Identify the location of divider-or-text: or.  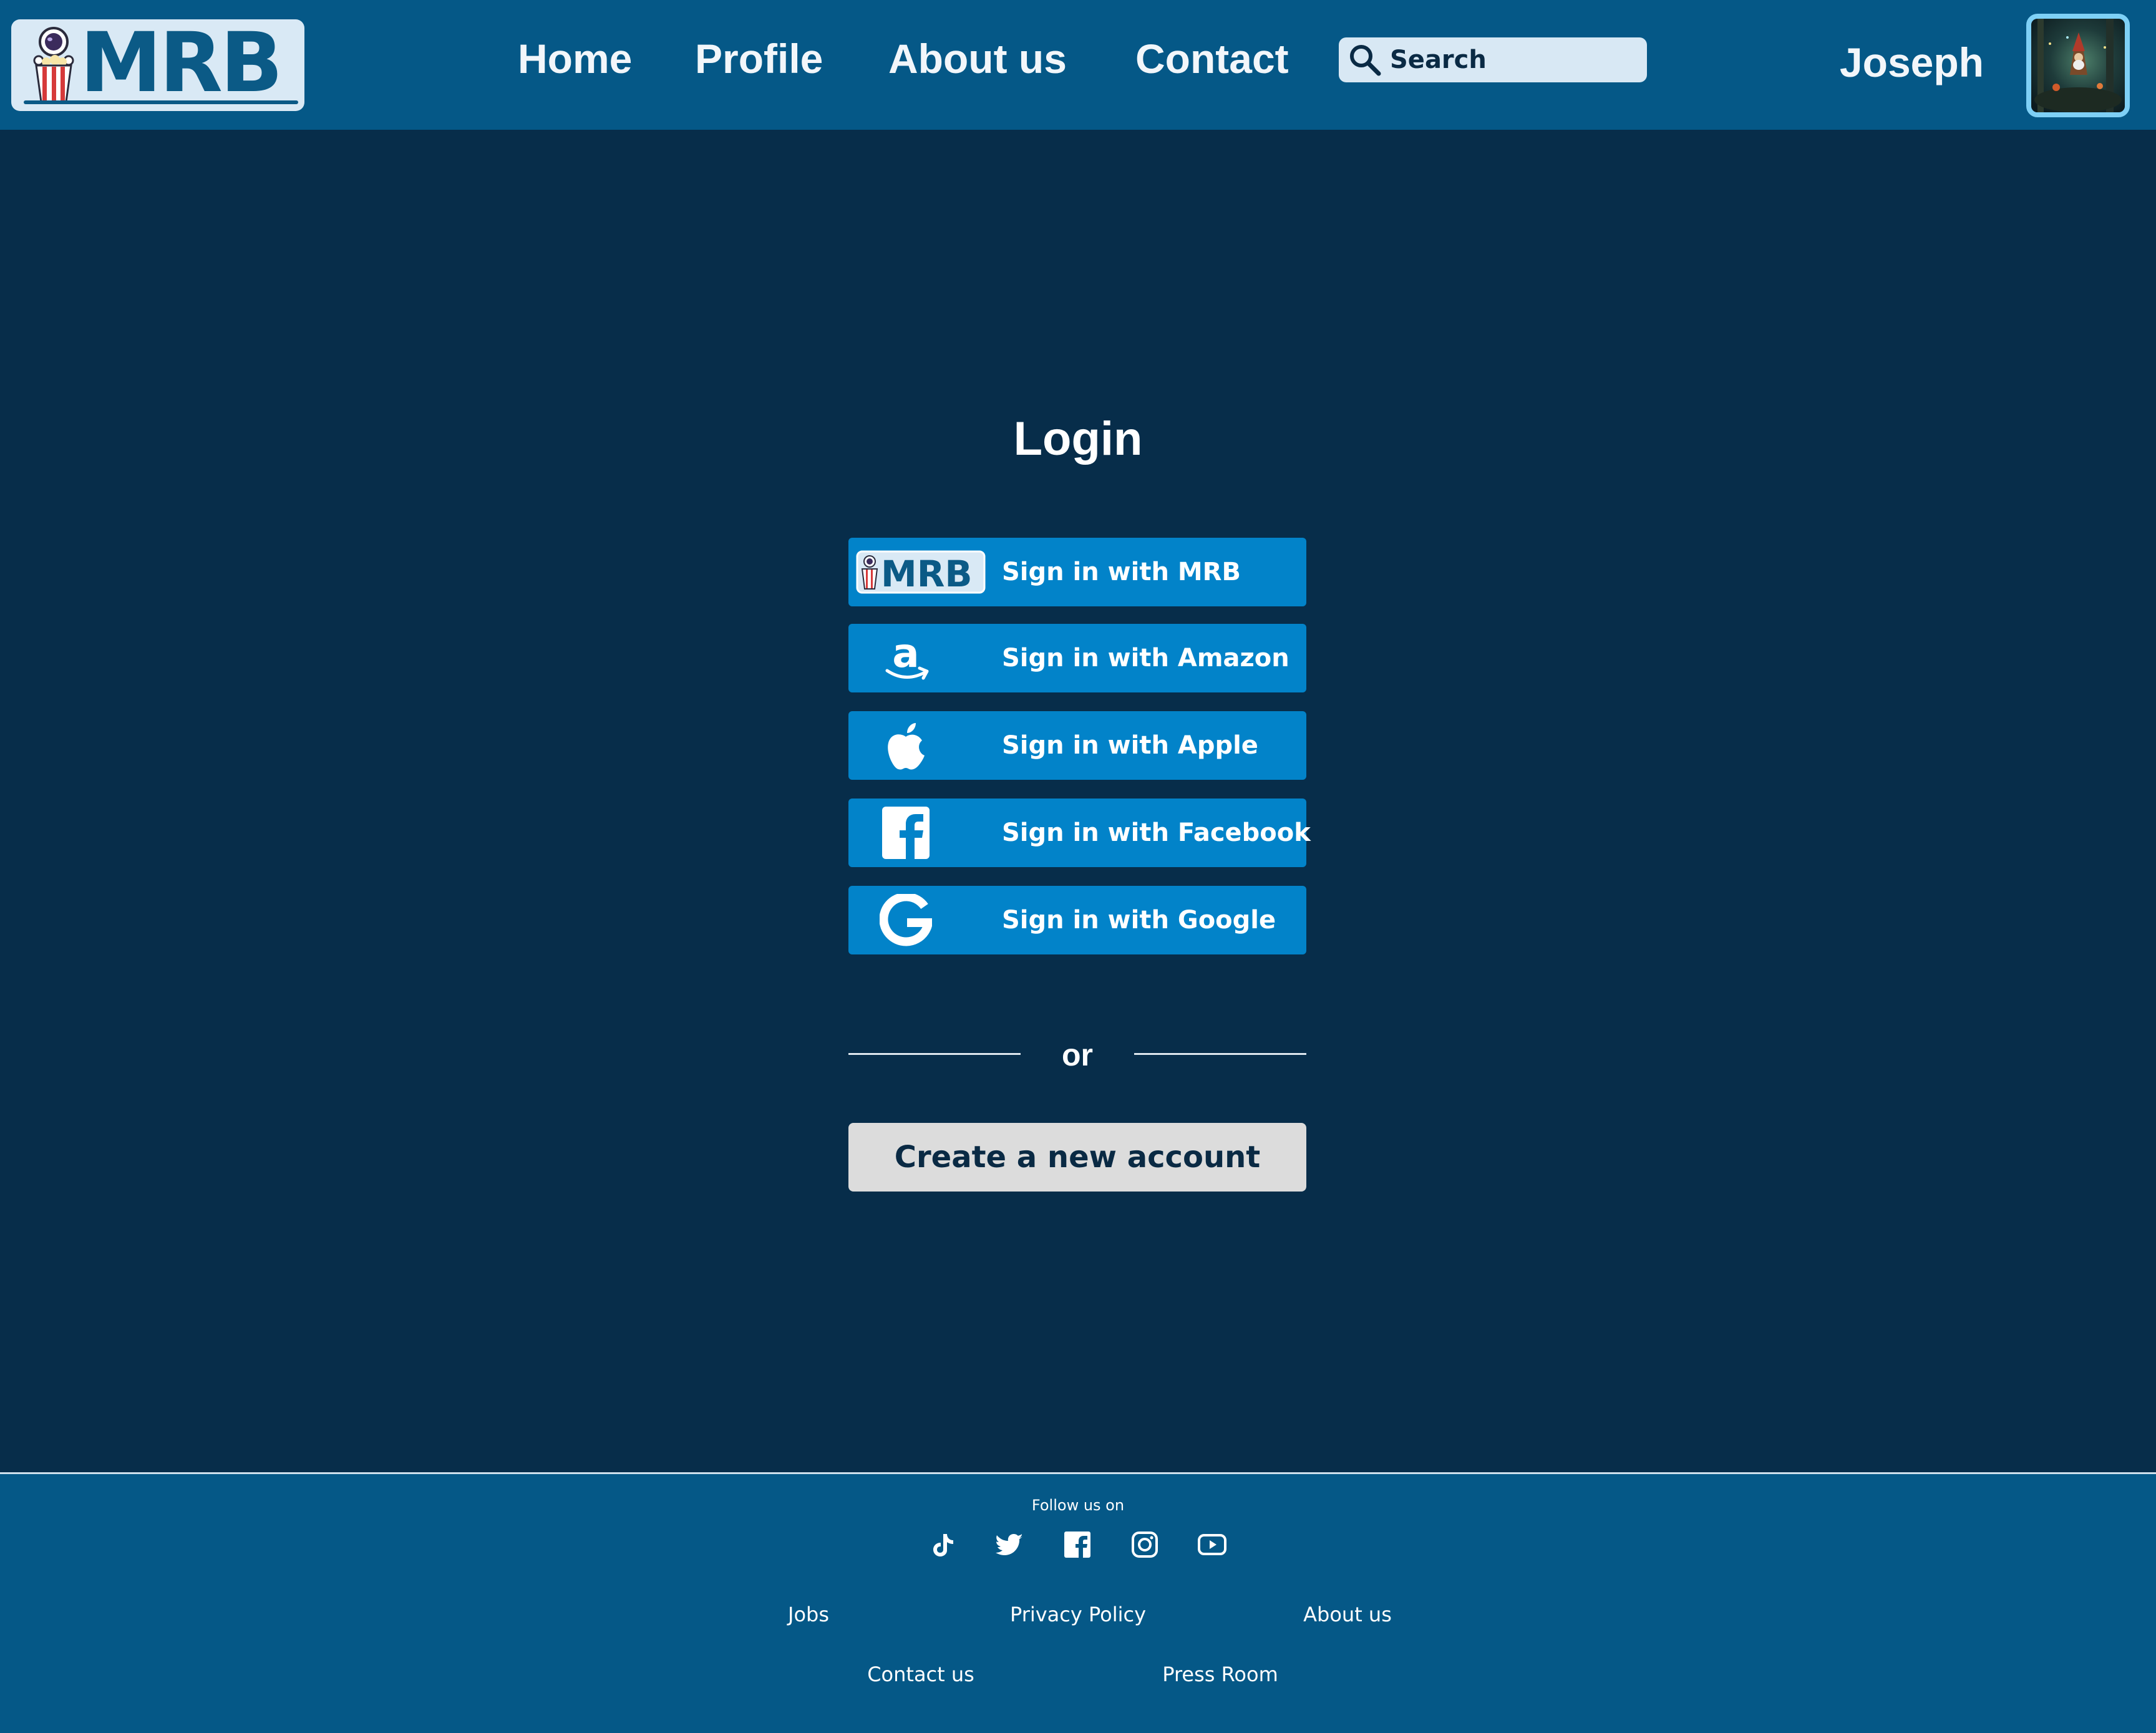
(1077, 1054).